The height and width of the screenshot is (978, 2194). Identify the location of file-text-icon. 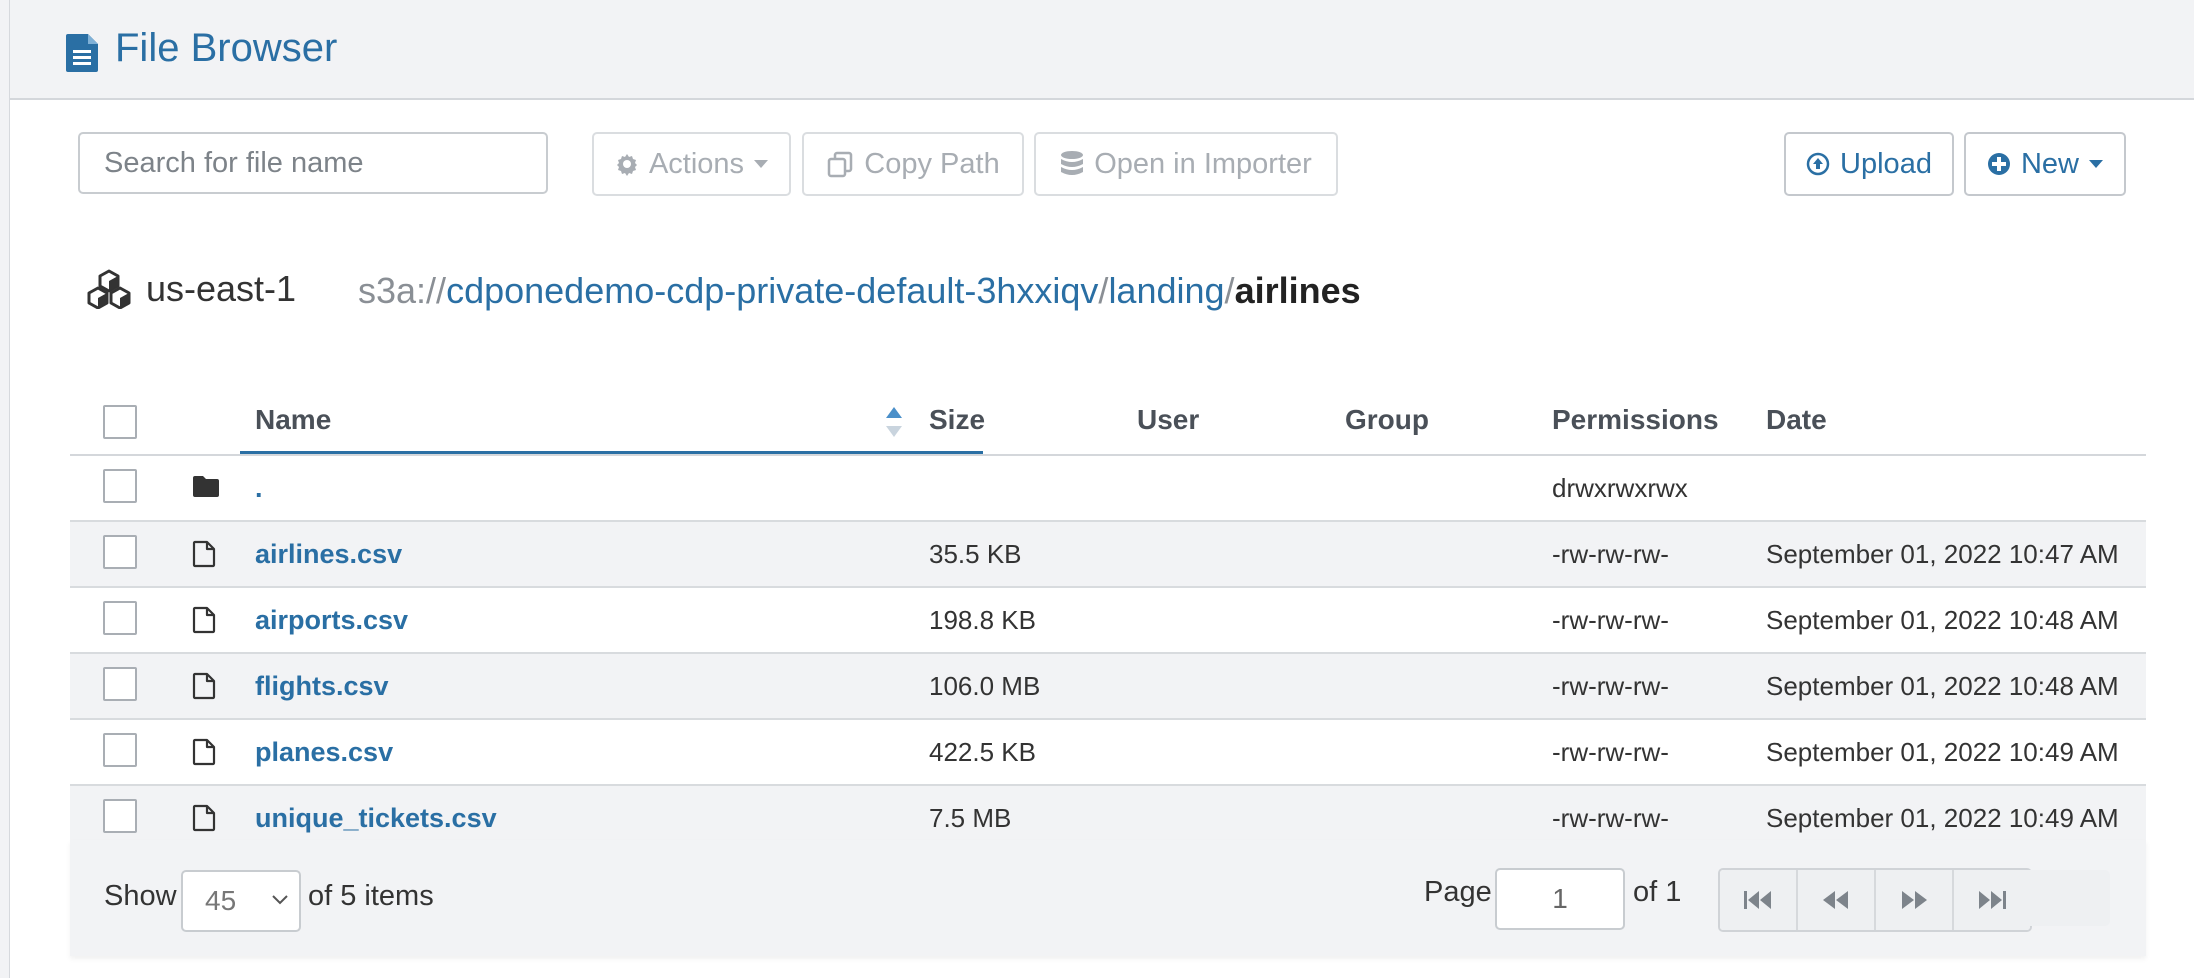
(82, 53).